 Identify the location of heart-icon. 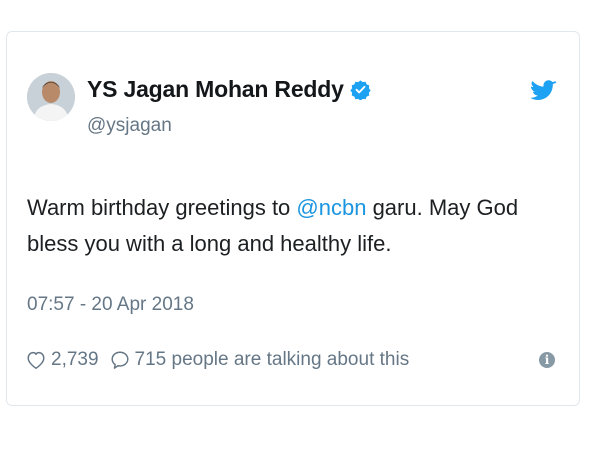
(36, 360).